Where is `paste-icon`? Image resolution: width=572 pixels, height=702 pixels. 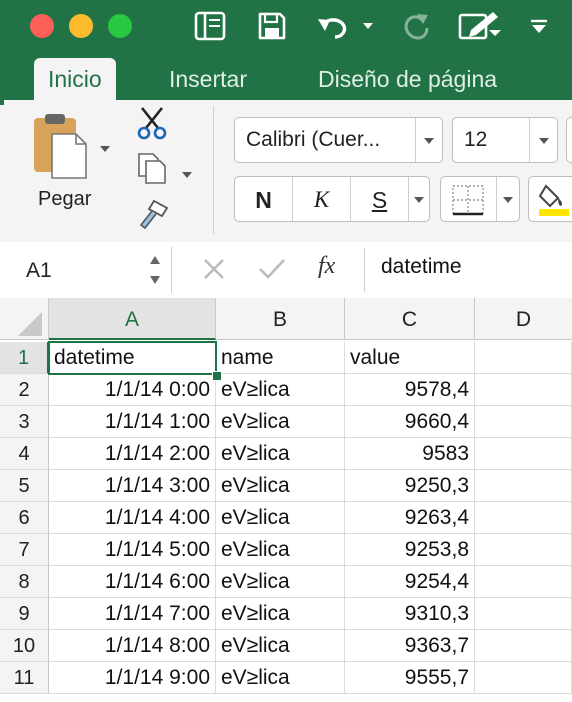 paste-icon is located at coordinates (61, 146).